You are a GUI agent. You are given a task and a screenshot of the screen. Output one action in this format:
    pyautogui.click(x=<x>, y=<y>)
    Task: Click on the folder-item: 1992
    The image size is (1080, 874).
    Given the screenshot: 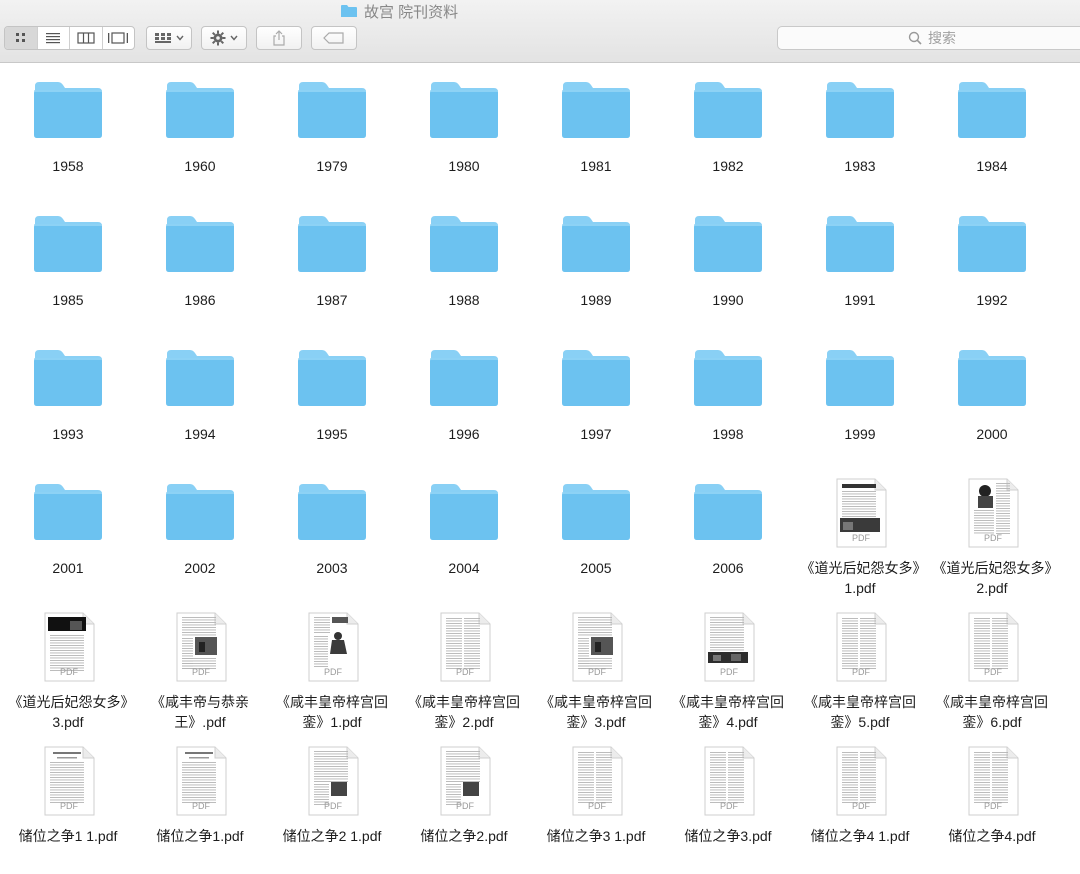 What is the action you would take?
    pyautogui.click(x=992, y=271)
    